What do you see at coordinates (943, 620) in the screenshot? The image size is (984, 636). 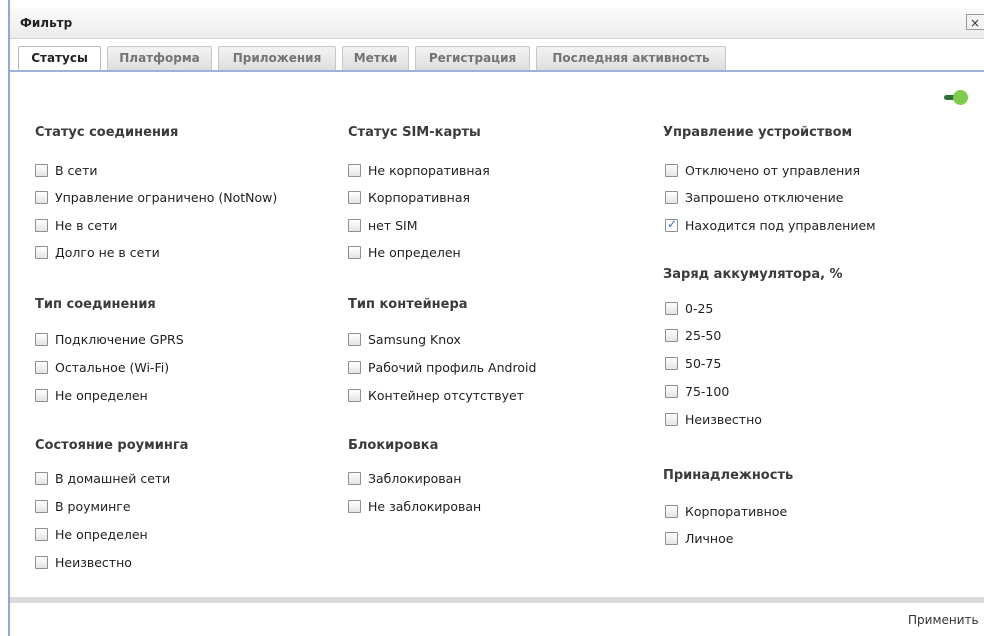 I see `apply-button: Применить` at bounding box center [943, 620].